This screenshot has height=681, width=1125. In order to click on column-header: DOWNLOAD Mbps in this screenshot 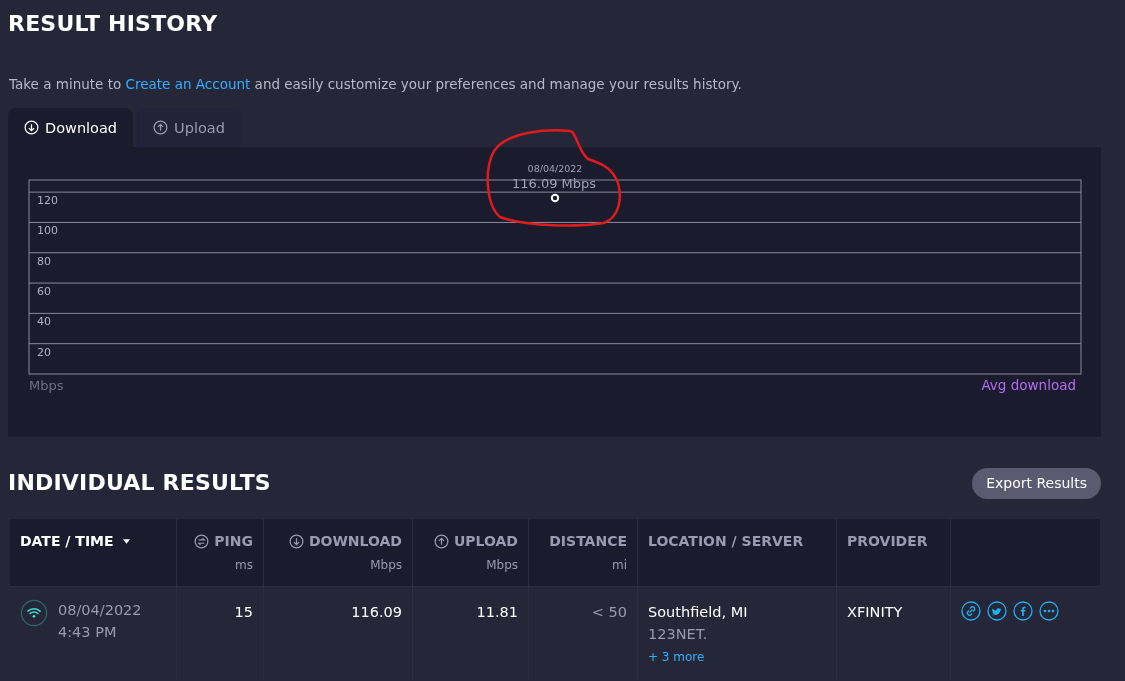, I will do `click(338, 552)`.